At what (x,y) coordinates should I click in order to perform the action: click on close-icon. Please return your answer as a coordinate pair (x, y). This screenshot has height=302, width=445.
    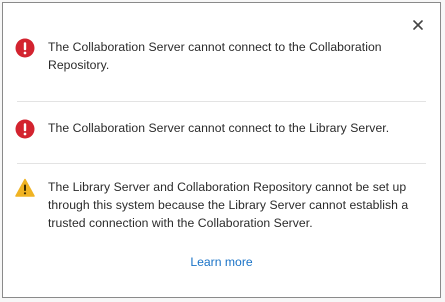
    Looking at the image, I should click on (418, 25).